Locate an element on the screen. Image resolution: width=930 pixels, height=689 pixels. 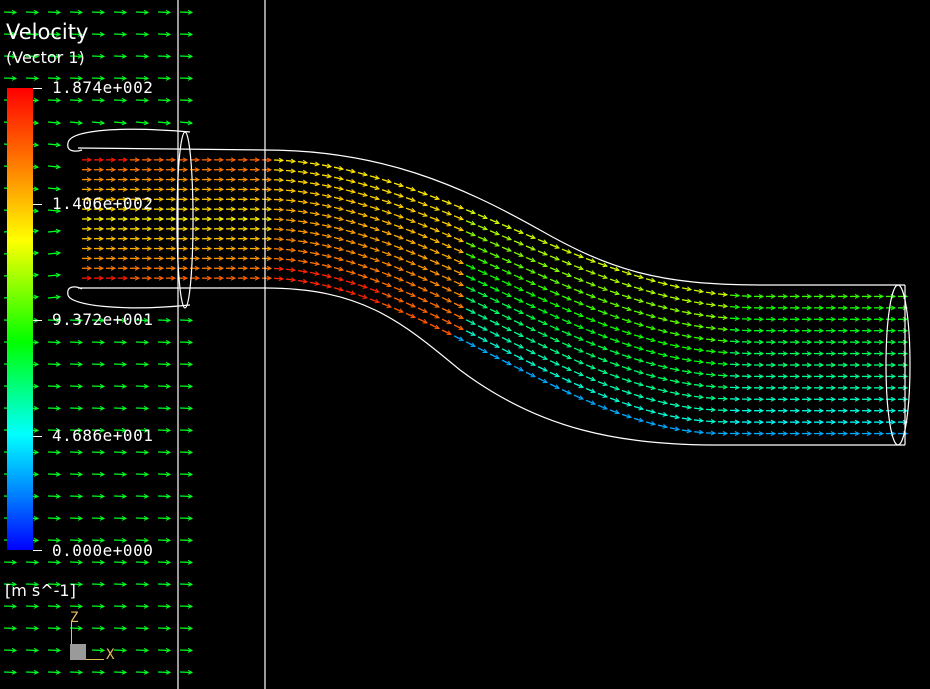
legend-tick-label: 1.874e+002 is located at coordinates (103, 87).